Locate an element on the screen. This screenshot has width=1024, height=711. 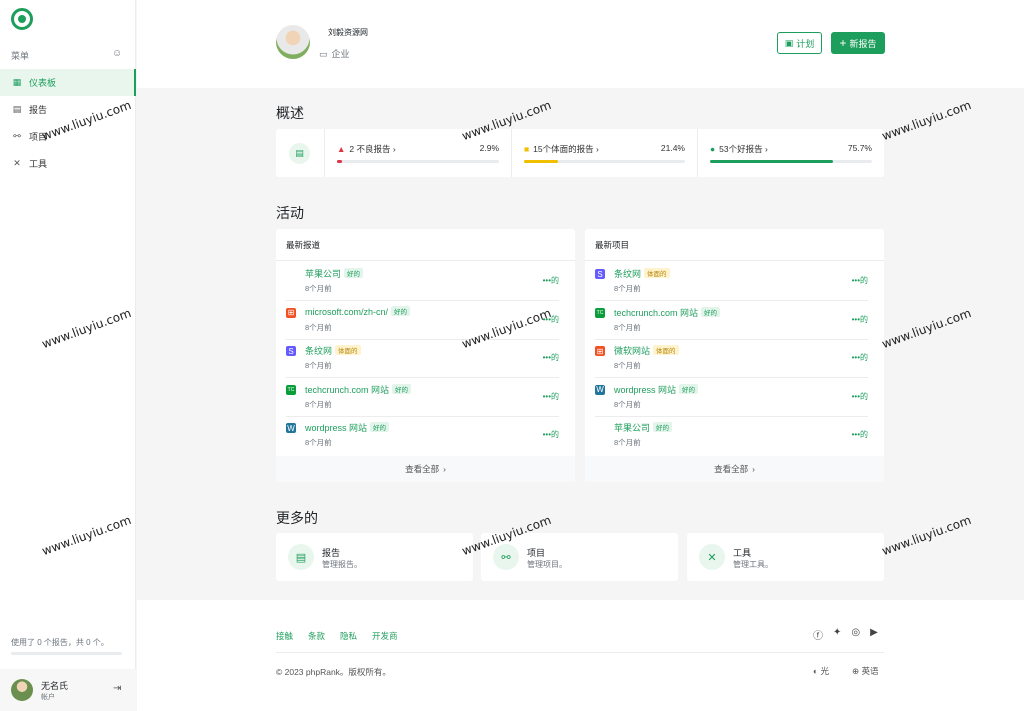
organization-type: ▭ 企业 is located at coordinates (334, 53).